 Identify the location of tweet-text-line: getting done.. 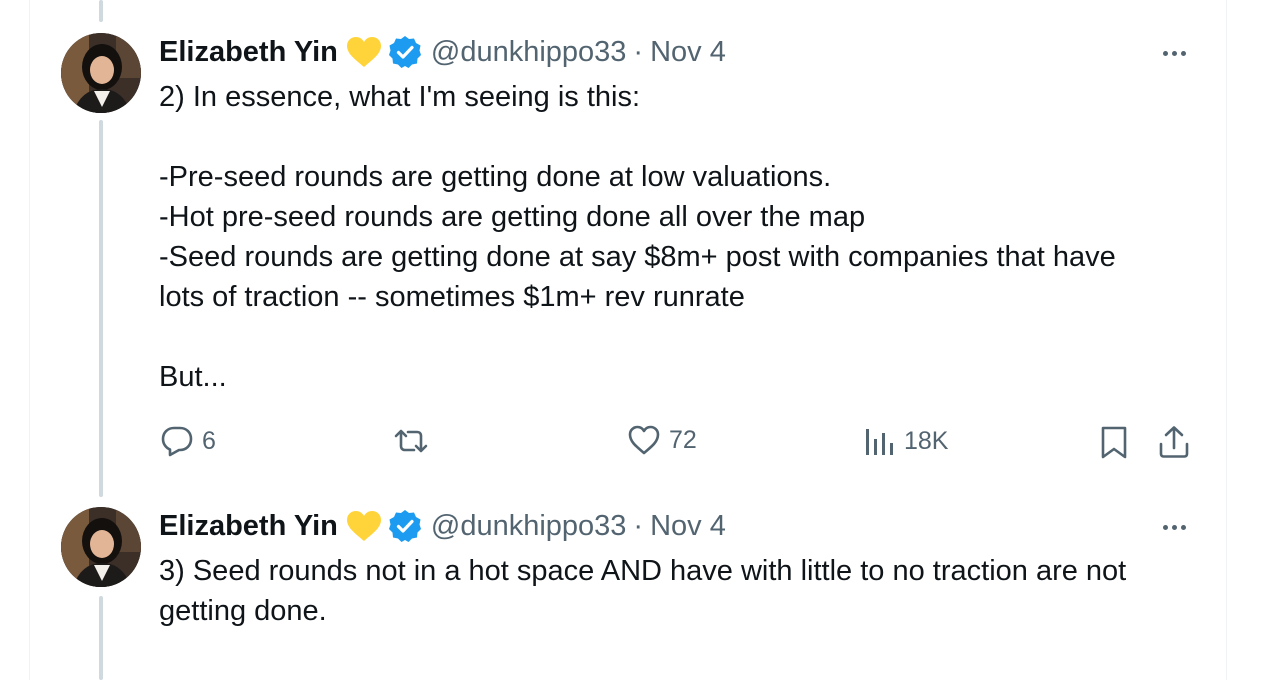
(243, 611).